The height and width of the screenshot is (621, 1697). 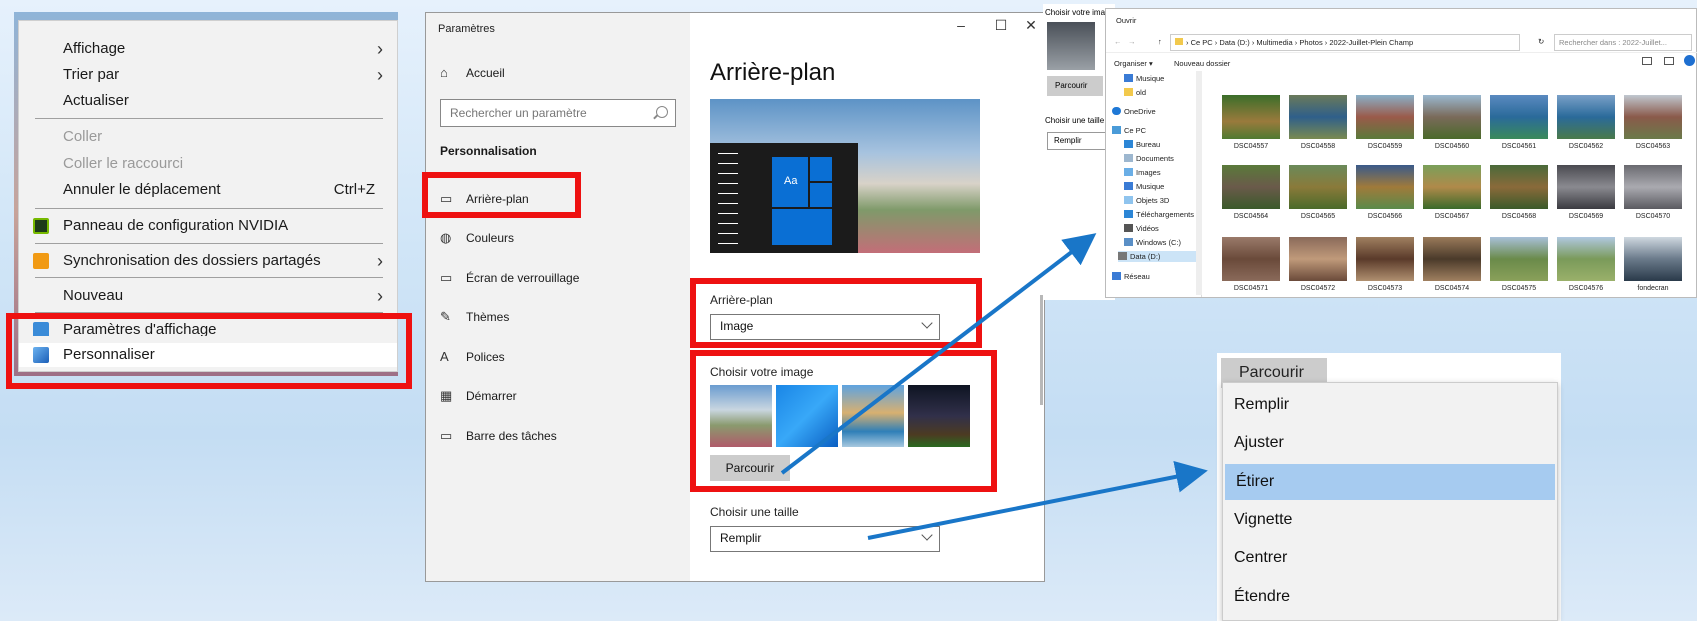 I want to click on menu-item-trier-par: Trier par ›, so click(x=208, y=75).